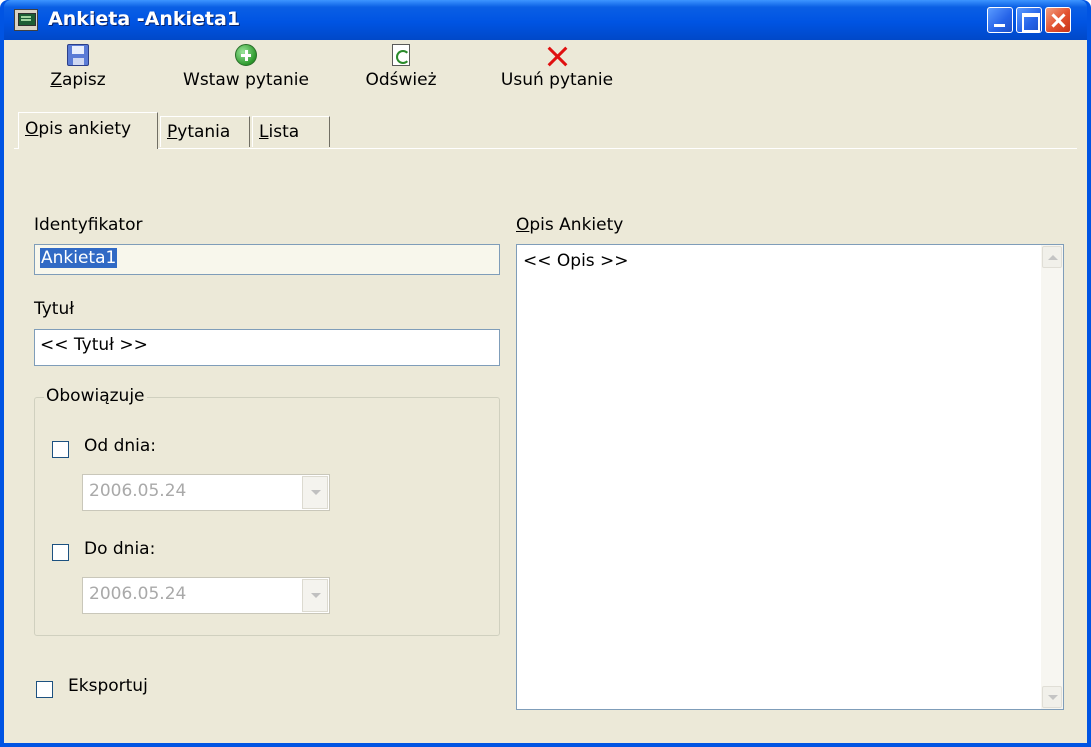 The image size is (1091, 747). I want to click on do-dnia-label: Do dnia:, so click(120, 549).